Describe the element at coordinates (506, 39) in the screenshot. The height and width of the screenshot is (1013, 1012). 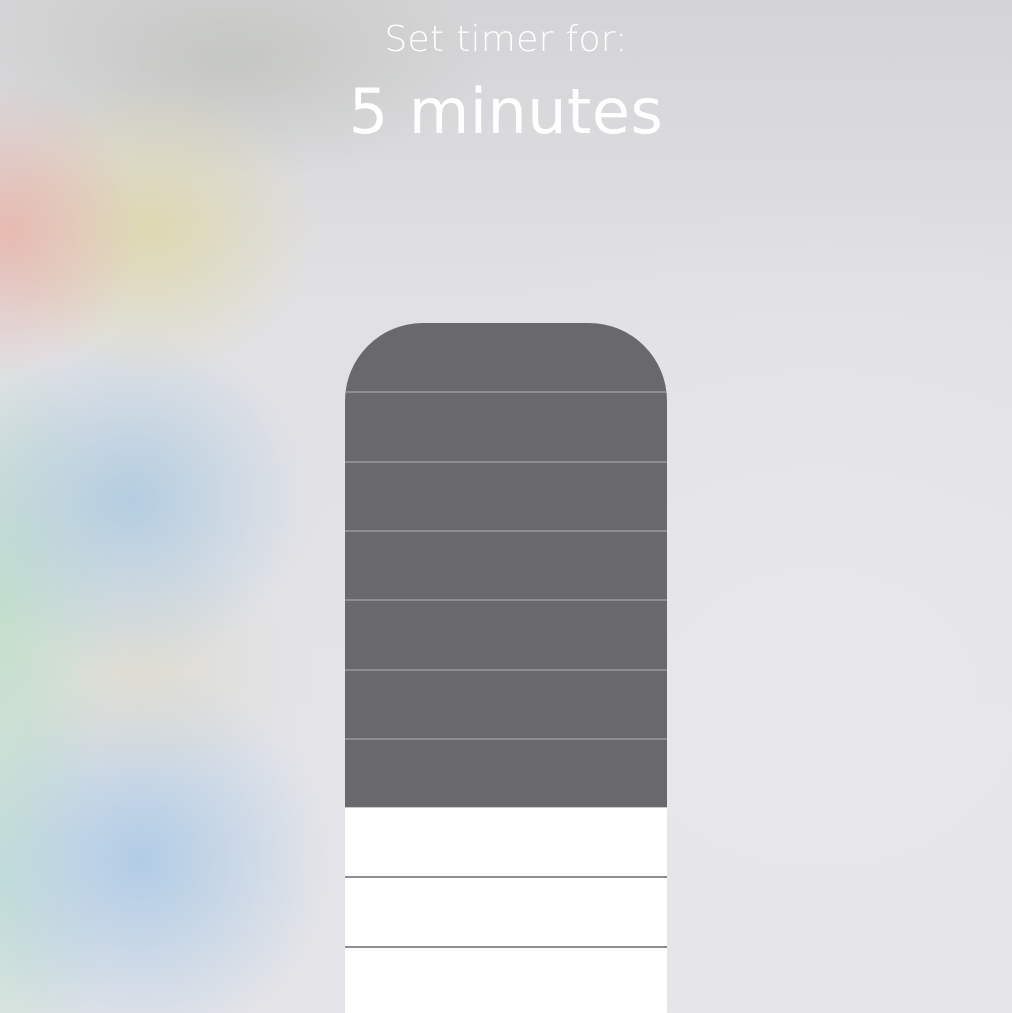
I see `set-timer-prompt: Set timer for:` at that location.